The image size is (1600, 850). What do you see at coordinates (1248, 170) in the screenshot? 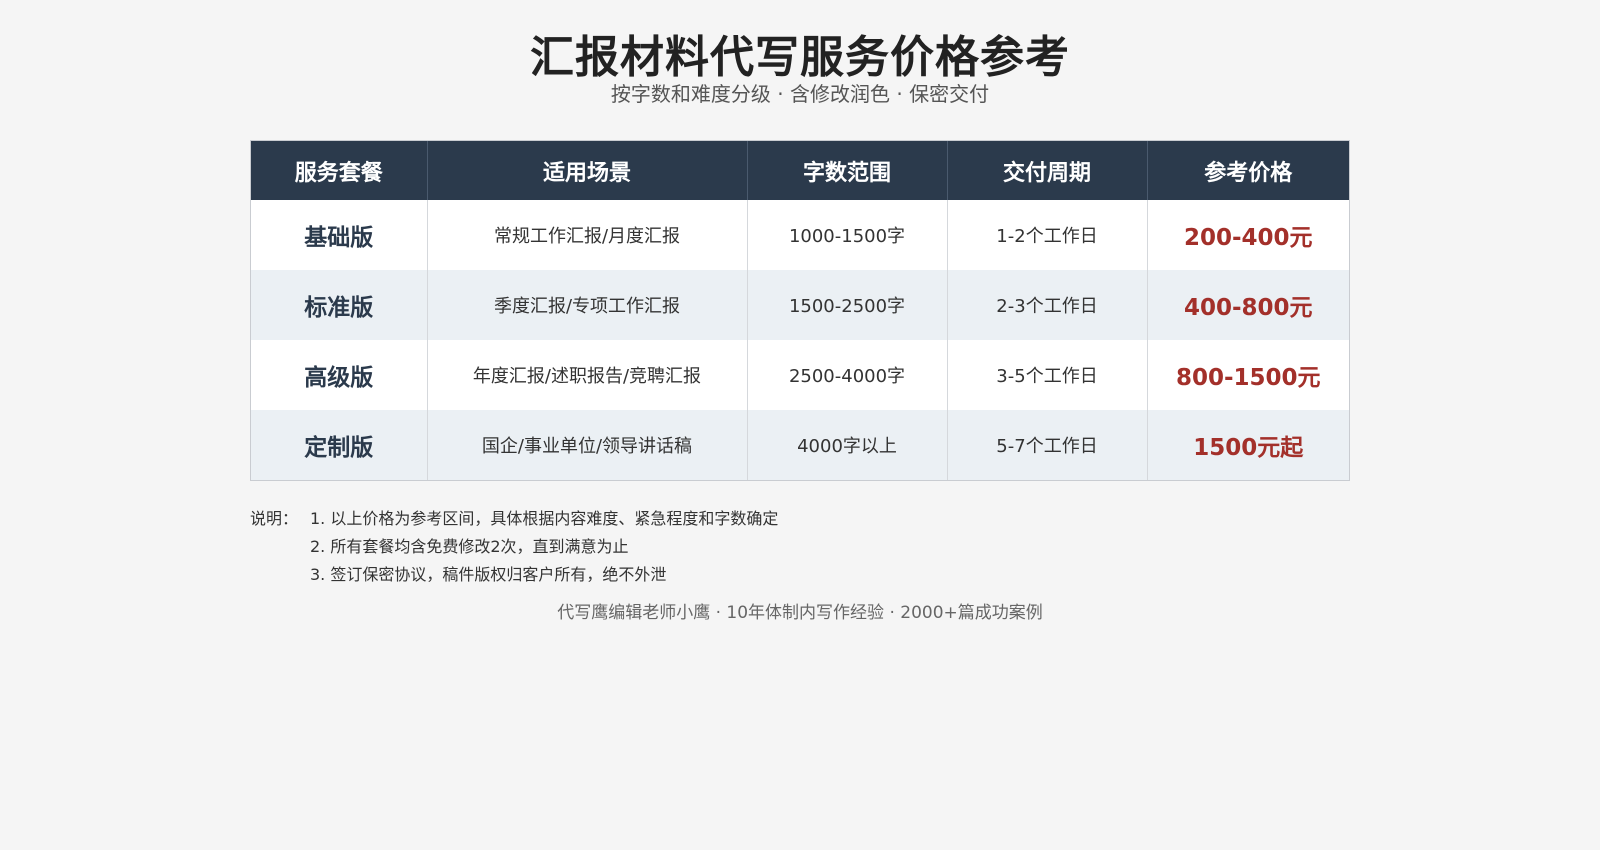
I see `column-header-price: 参考价格` at bounding box center [1248, 170].